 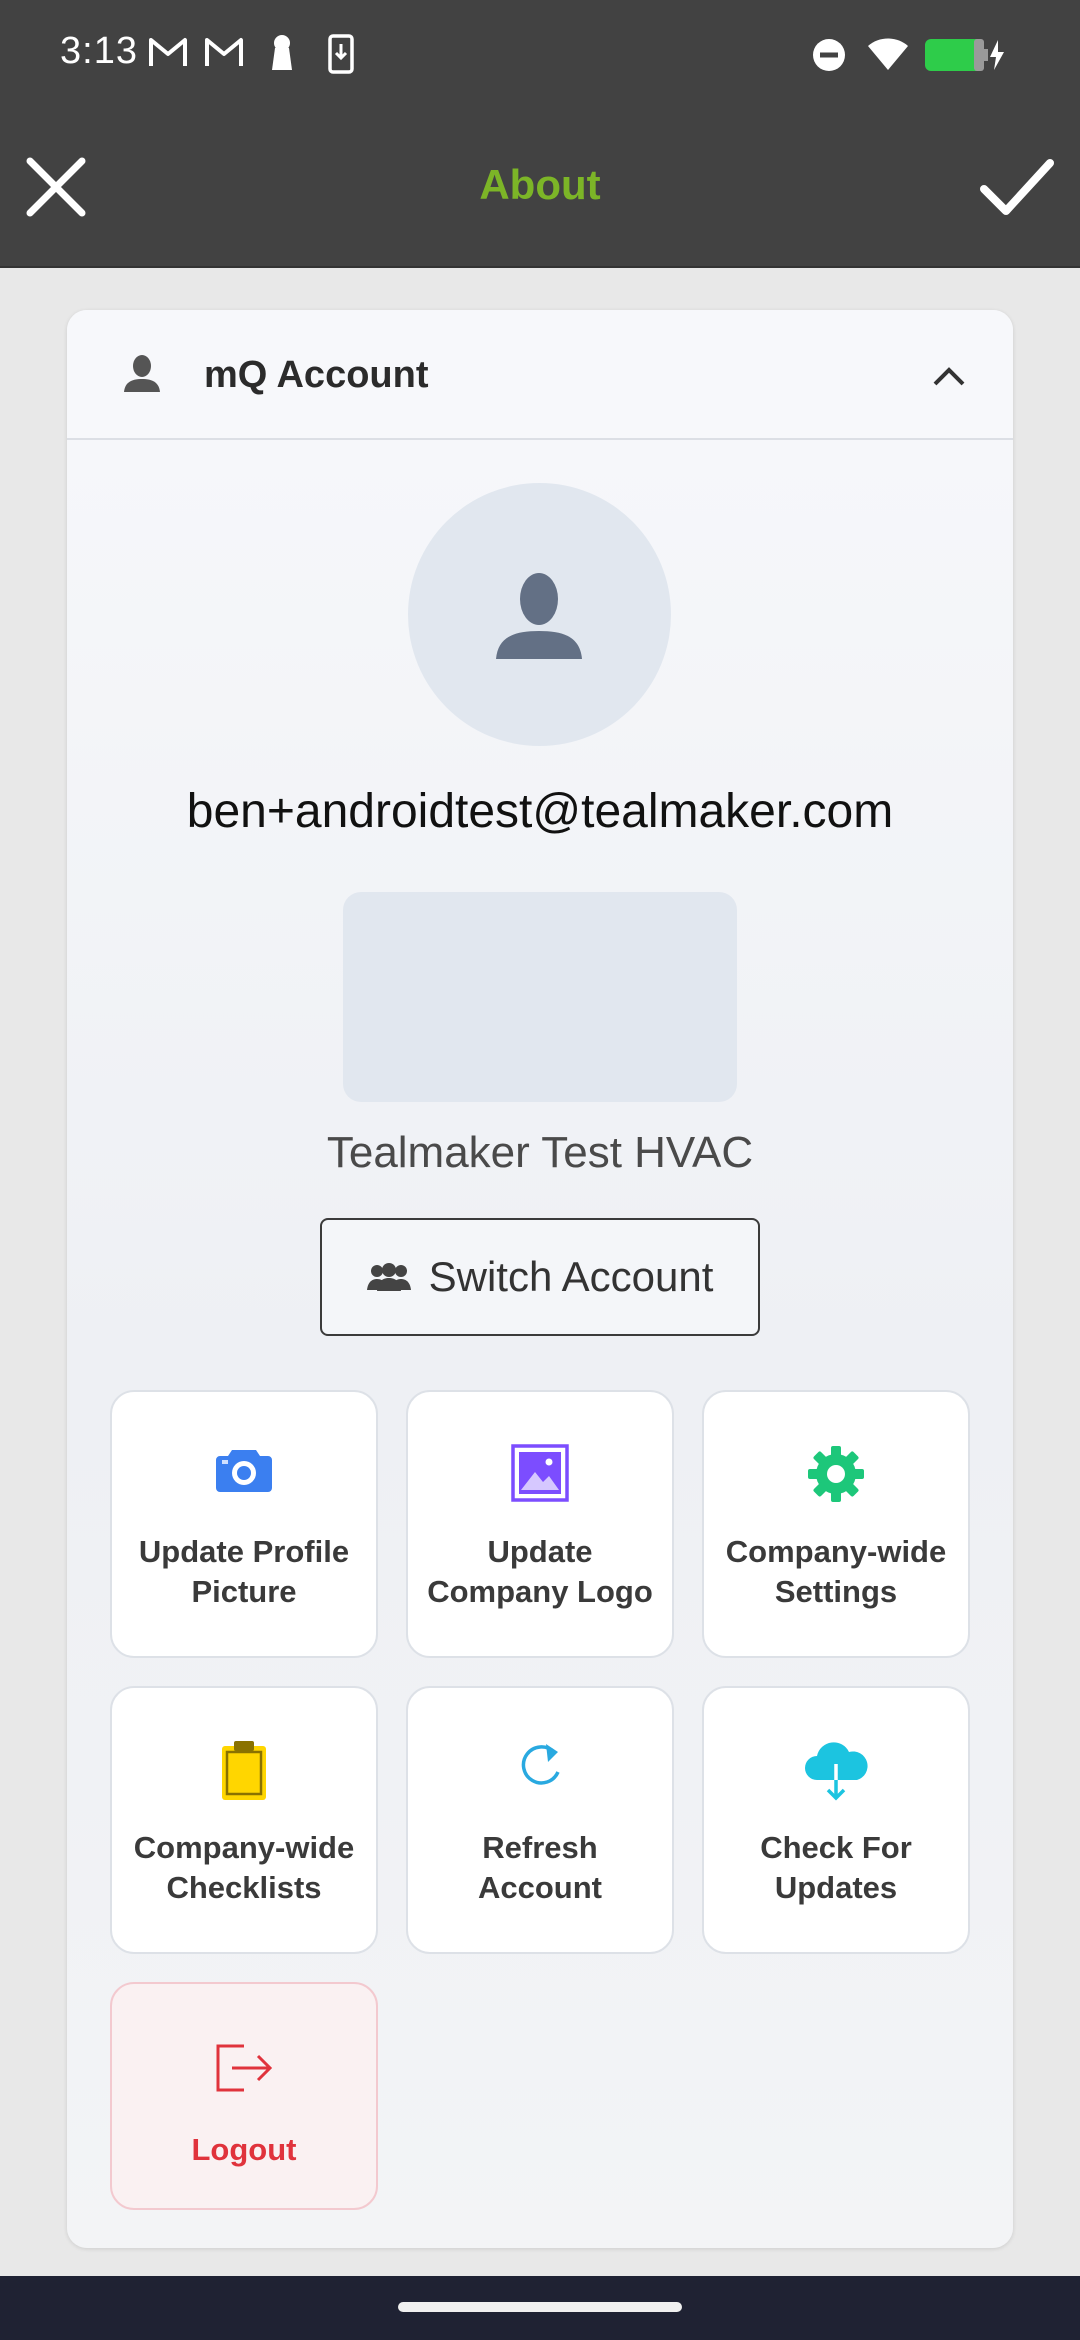 What do you see at coordinates (244, 1551) in the screenshot?
I see `tile-label-line1: Update Profile` at bounding box center [244, 1551].